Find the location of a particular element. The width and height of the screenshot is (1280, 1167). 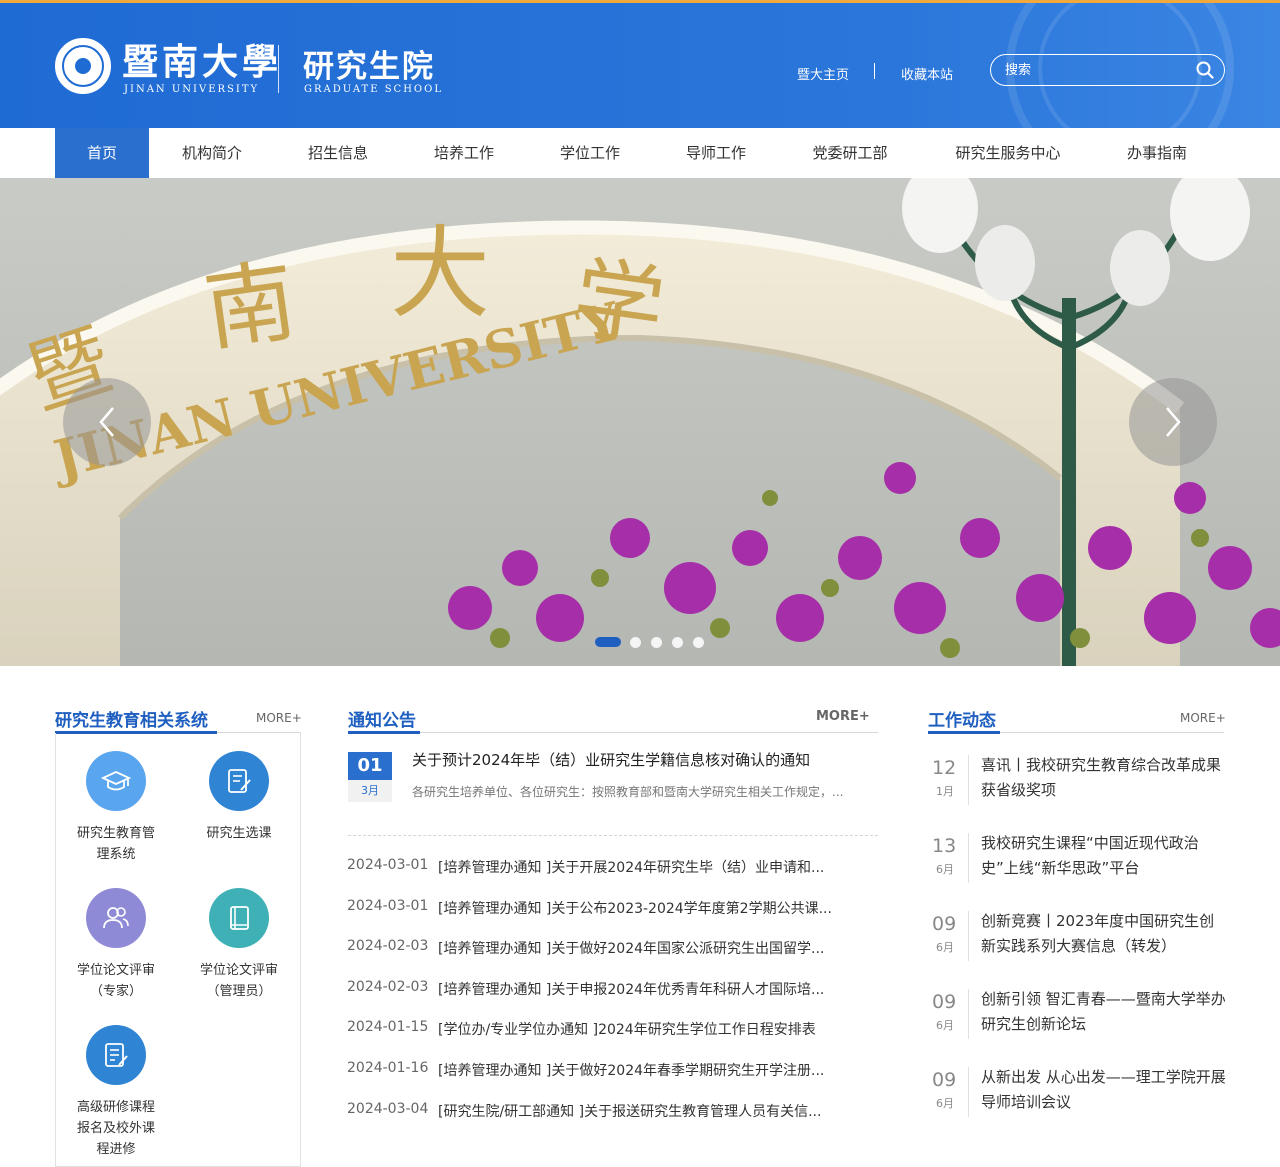

carousel-prev-button is located at coordinates (107, 422).